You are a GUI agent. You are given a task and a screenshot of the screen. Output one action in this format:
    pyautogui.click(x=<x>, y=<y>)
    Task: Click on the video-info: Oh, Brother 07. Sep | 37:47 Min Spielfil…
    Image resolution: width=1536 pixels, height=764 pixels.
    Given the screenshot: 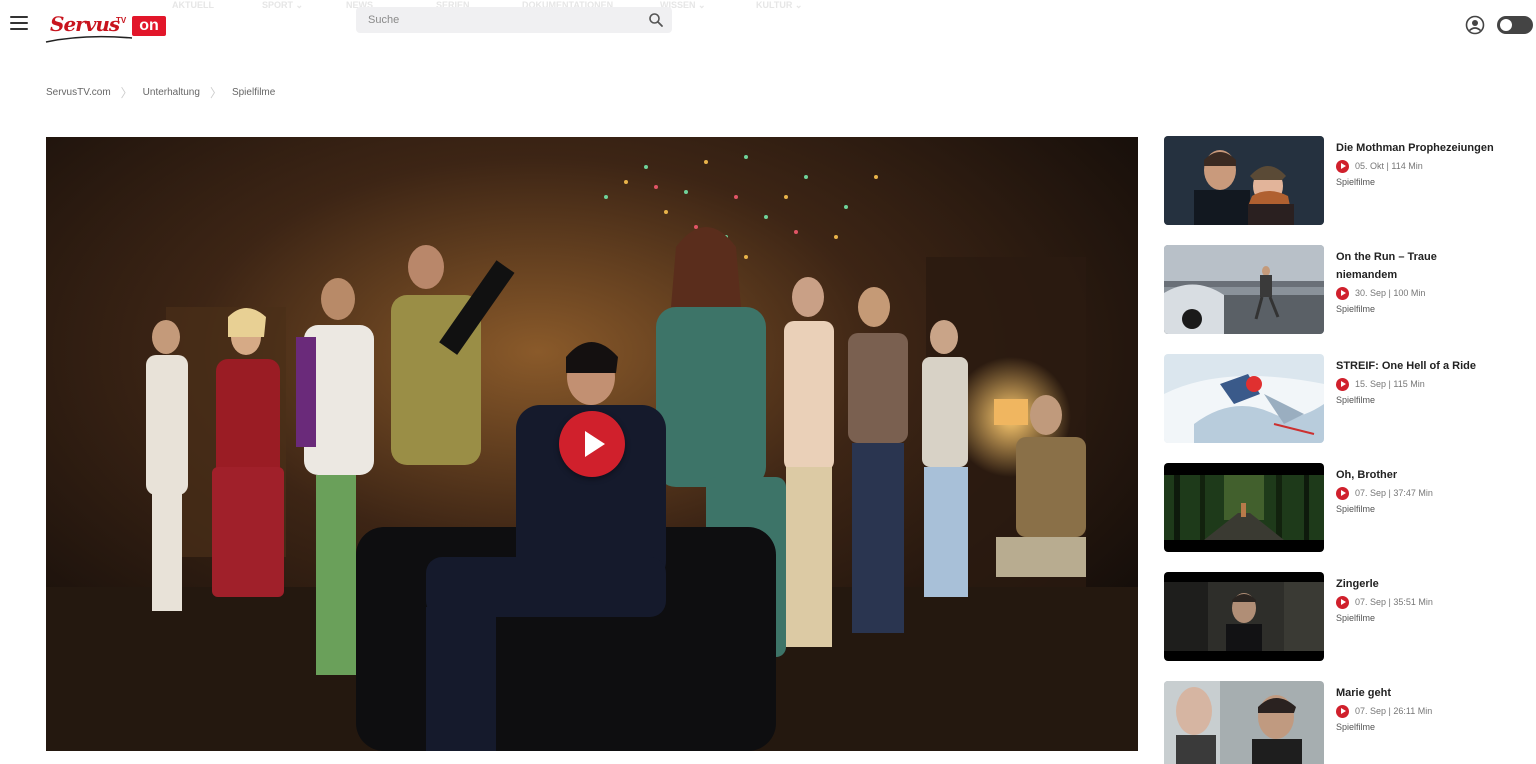 What is the action you would take?
    pyautogui.click(x=1416, y=490)
    